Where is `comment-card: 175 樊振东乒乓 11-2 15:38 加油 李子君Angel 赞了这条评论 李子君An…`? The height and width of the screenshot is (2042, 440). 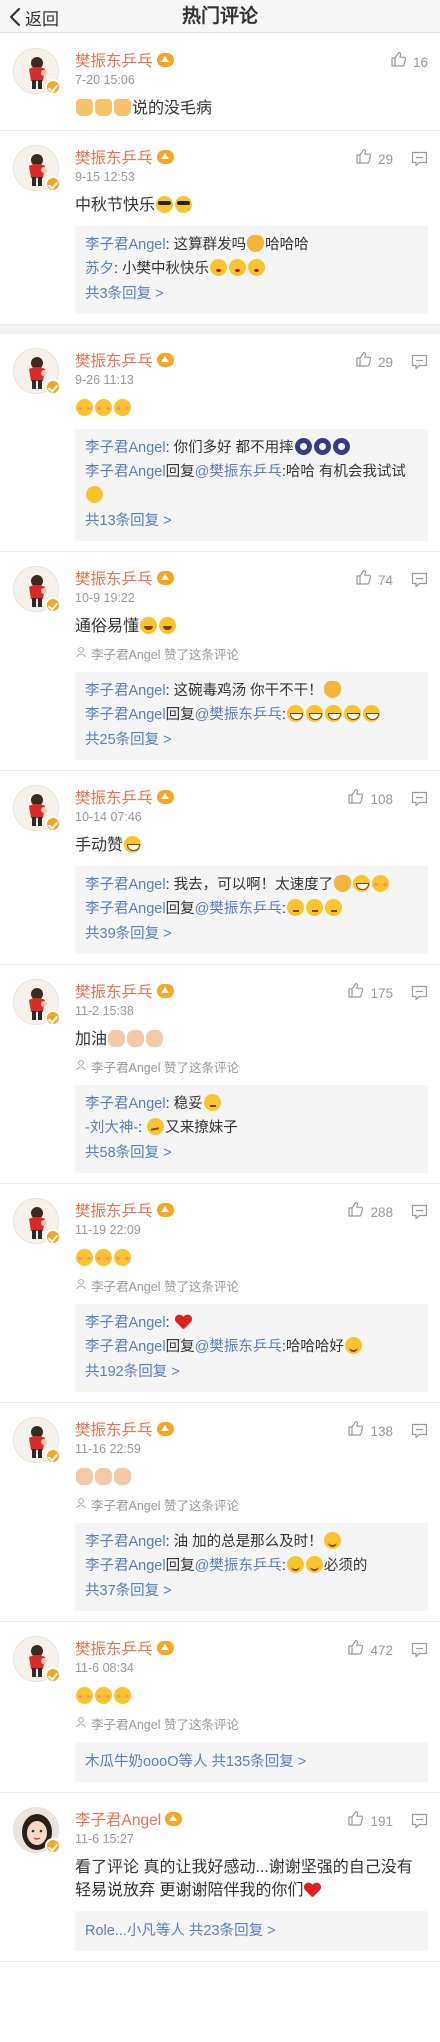 comment-card: 175 樊振东乒乓 11-2 15:38 加油 李子君Angel 赞了这条评论 李子君An… is located at coordinates (220, 1074).